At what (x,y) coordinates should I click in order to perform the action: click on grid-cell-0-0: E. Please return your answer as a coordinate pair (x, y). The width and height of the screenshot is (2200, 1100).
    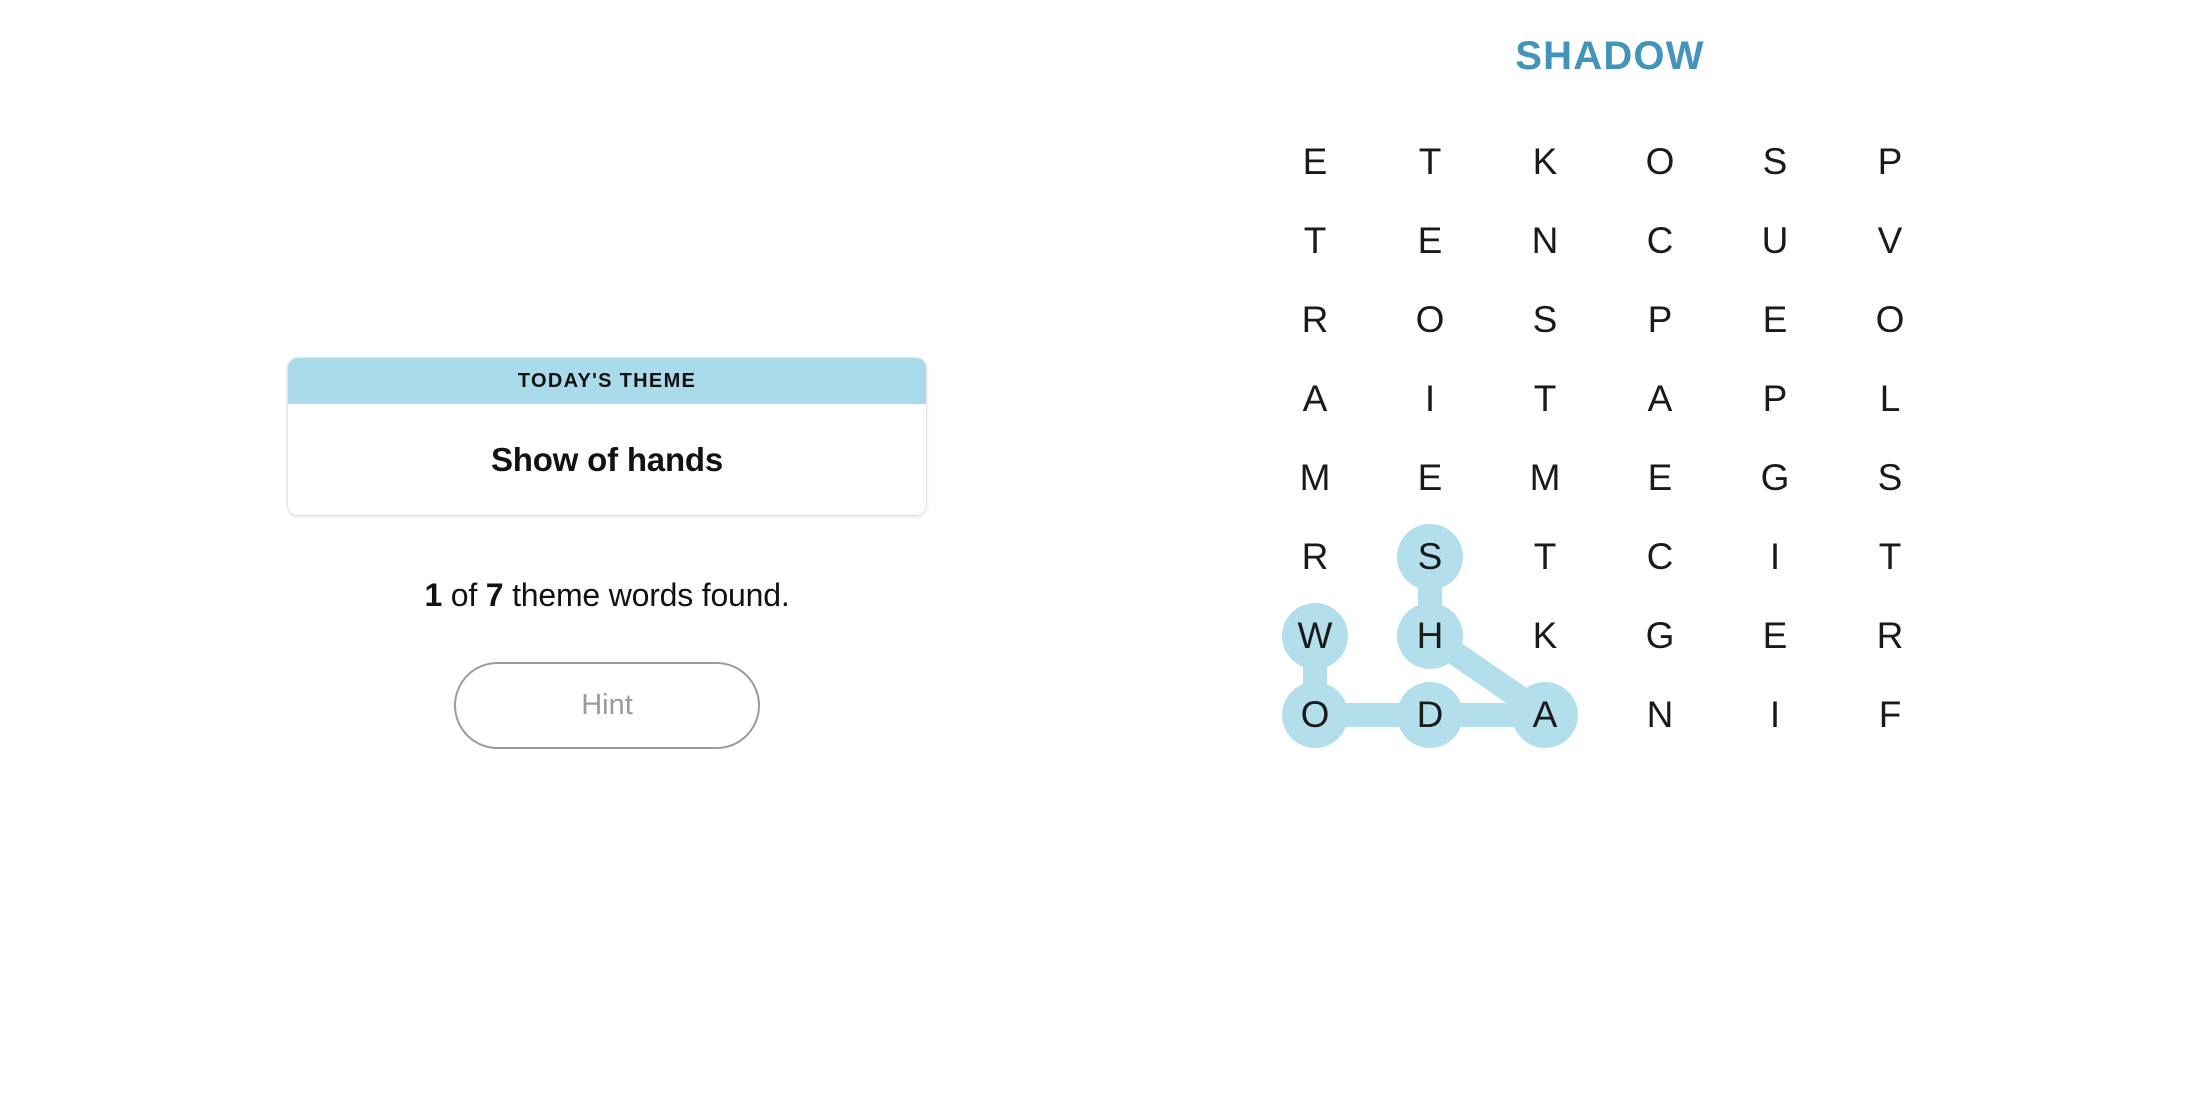
    Looking at the image, I should click on (1315, 162).